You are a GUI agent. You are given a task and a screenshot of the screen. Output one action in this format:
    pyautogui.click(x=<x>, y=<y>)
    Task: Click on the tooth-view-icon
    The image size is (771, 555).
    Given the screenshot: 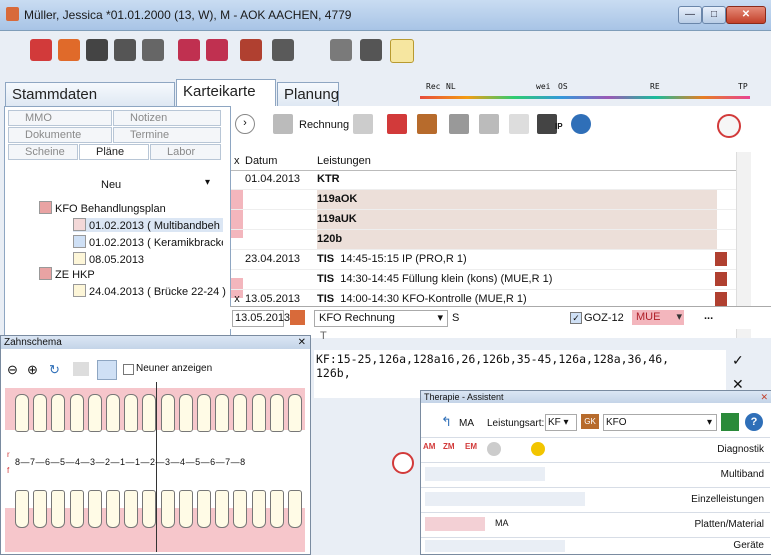 What is the action you would take?
    pyautogui.click(x=81, y=369)
    